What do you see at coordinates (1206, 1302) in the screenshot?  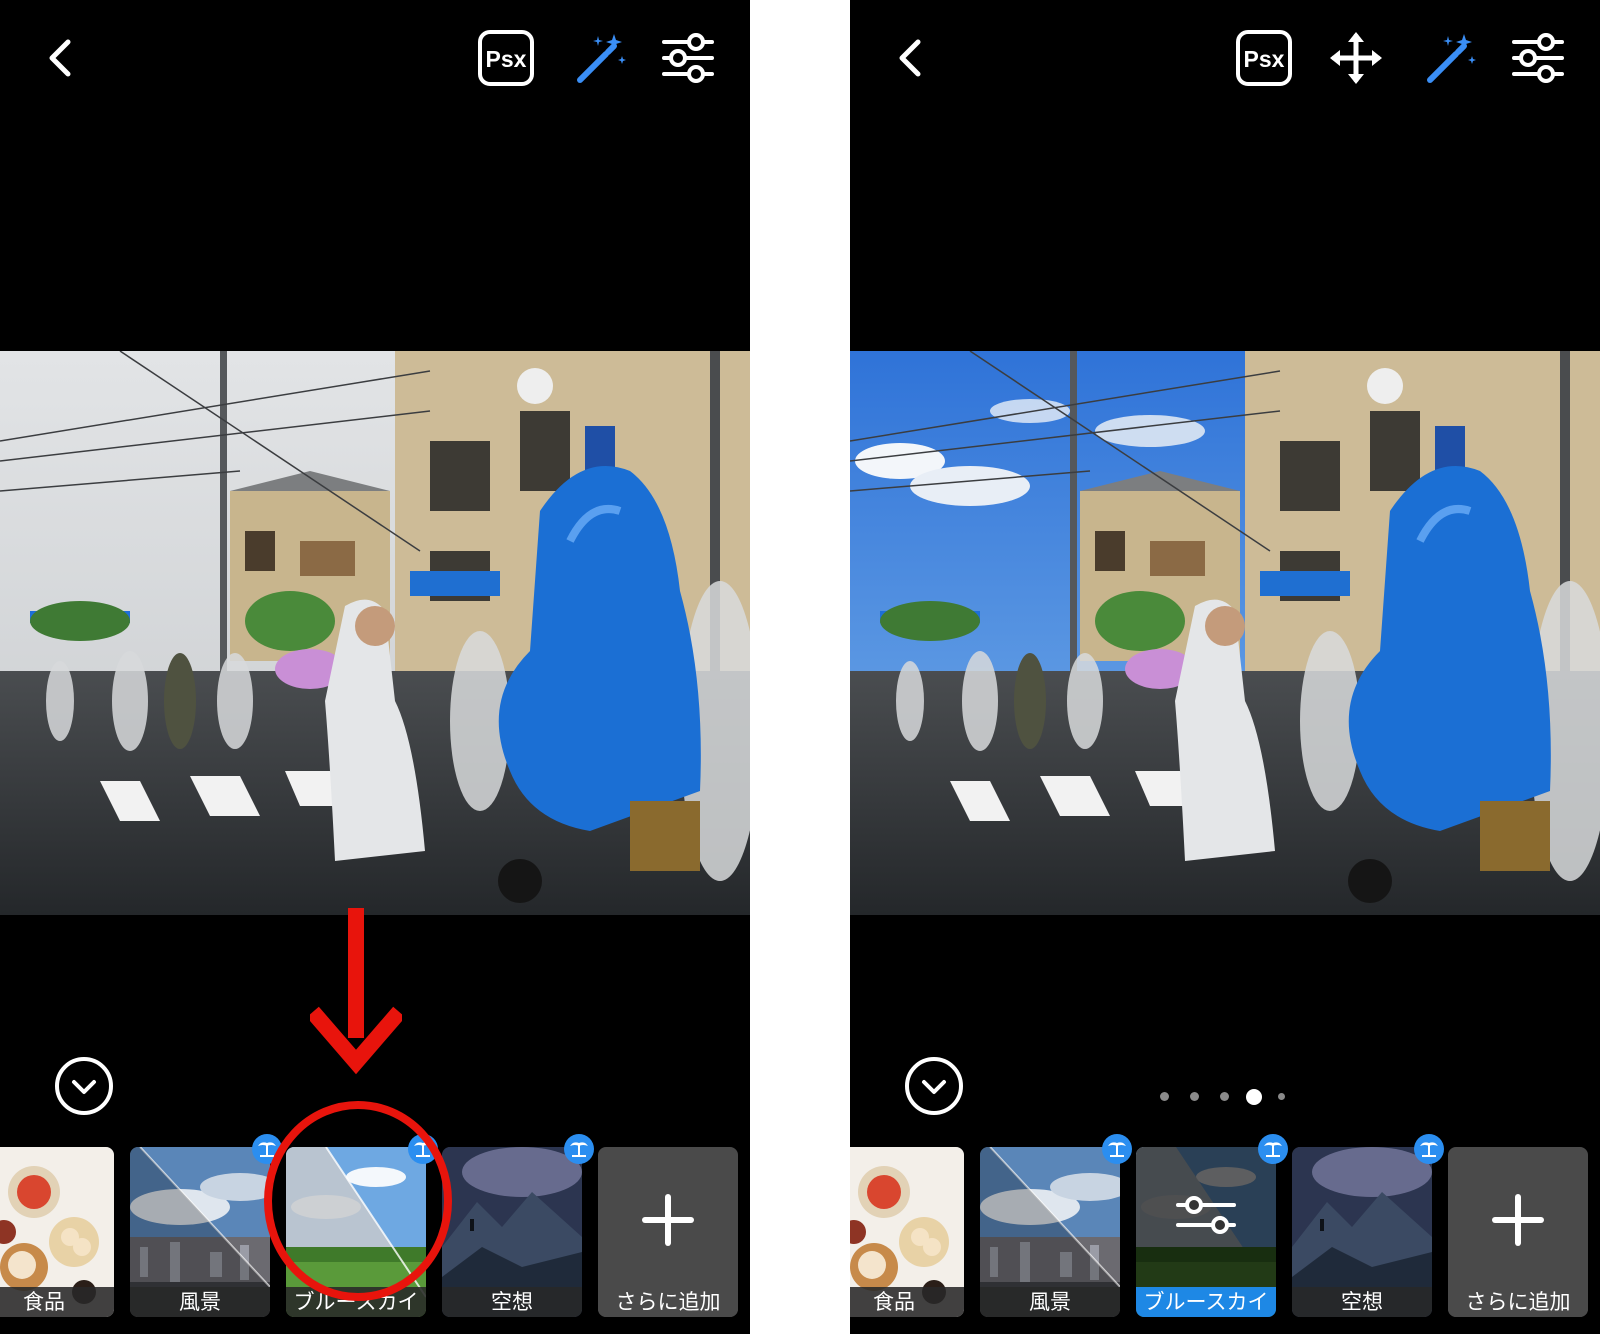 I see `look-label-selected: ブルースカイ` at bounding box center [1206, 1302].